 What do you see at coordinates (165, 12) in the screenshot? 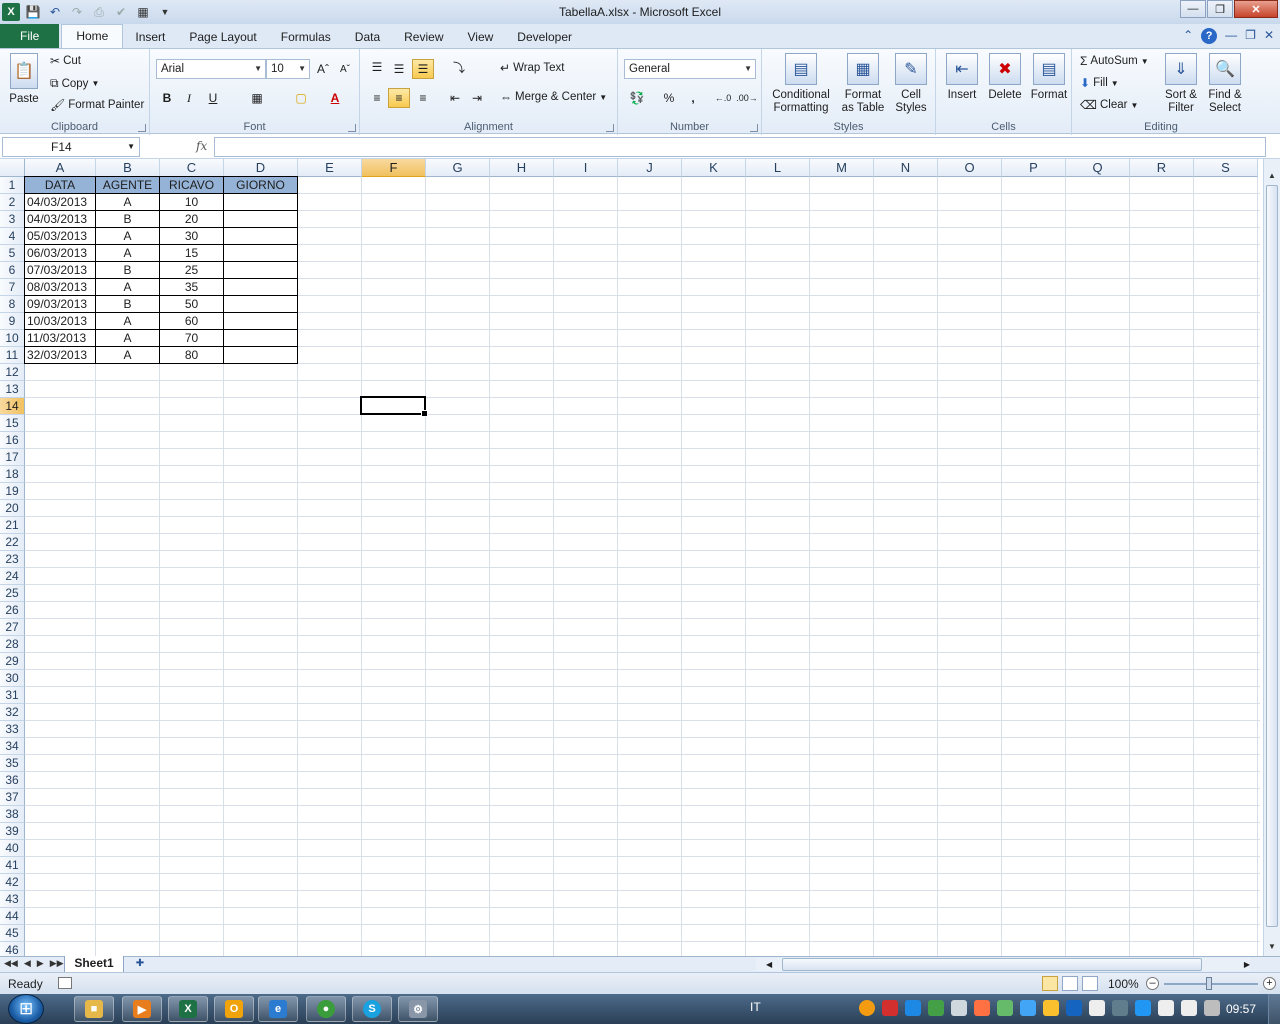
I see `customize-qat-icon: ▼` at bounding box center [165, 12].